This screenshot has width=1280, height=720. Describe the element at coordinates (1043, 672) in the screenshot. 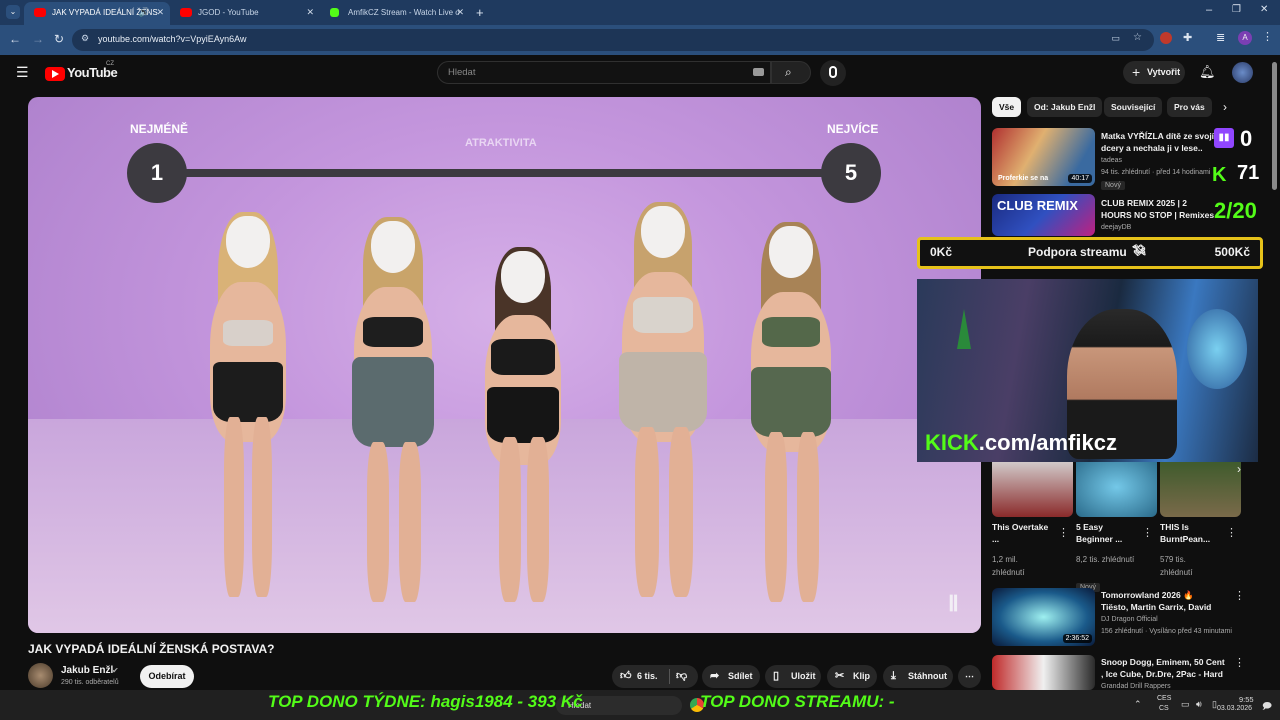

I see `recommendation-thumbnail` at that location.